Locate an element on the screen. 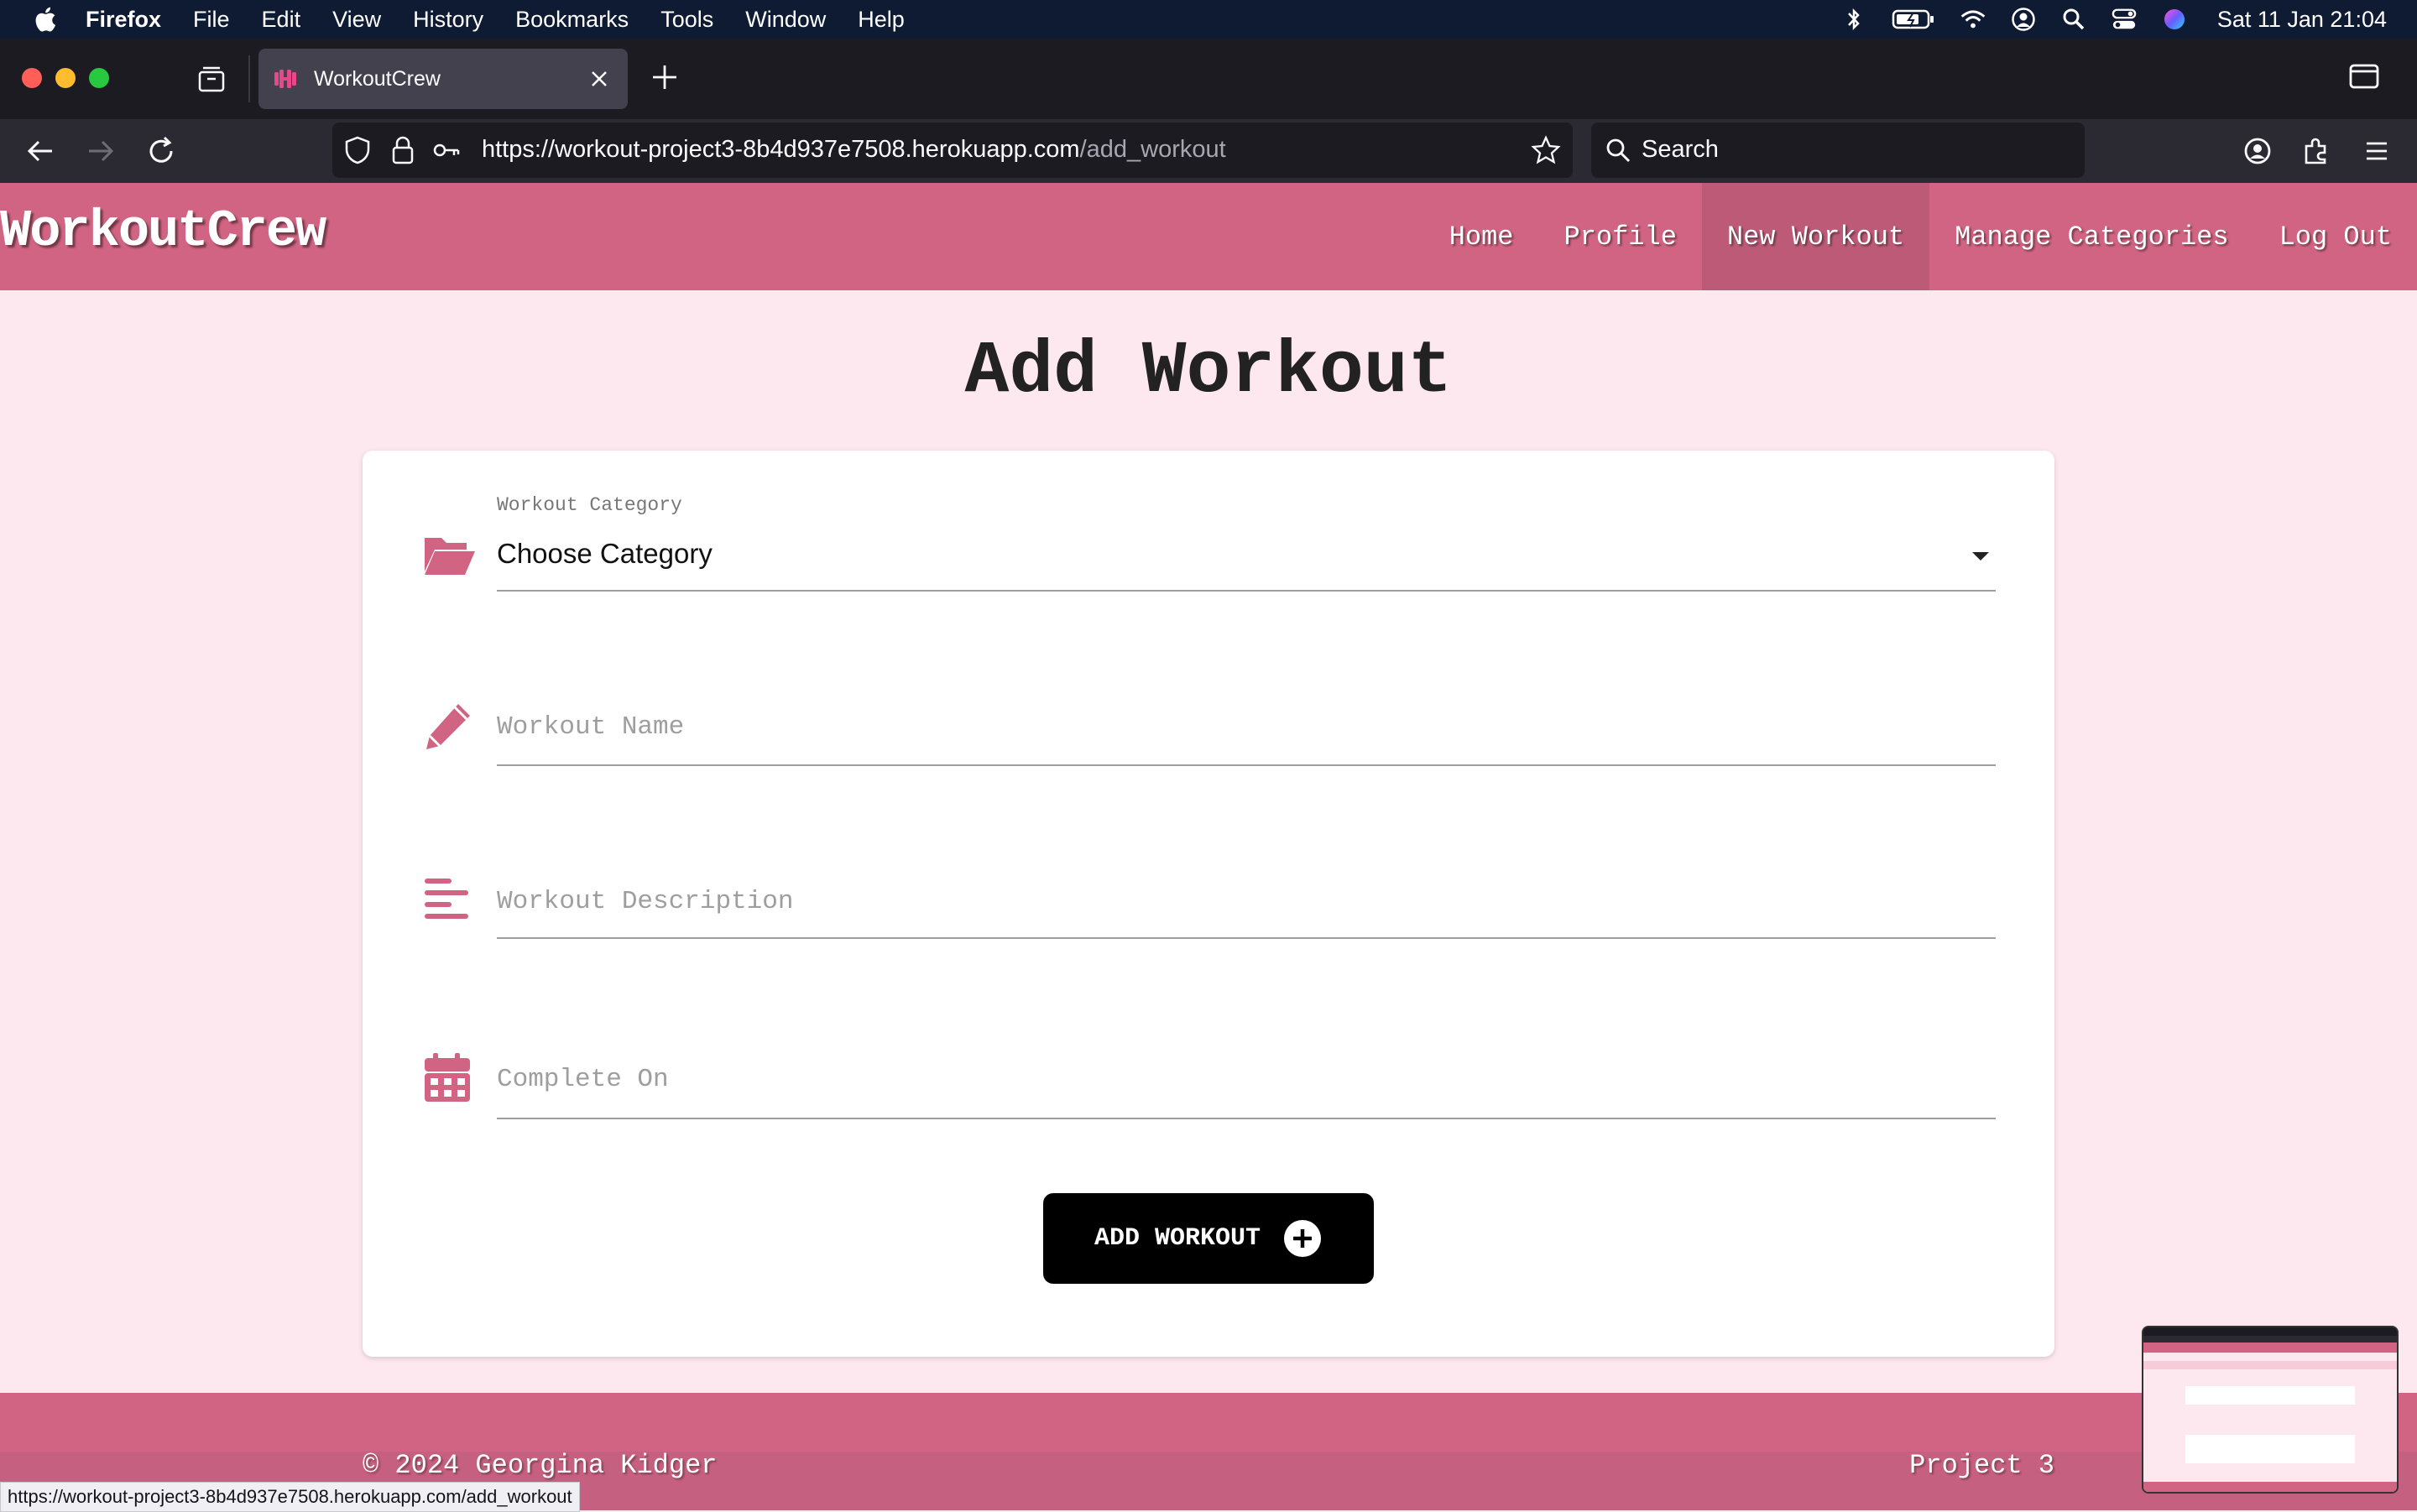 This screenshot has height=1512, width=2417. category-underline is located at coordinates (1246, 591).